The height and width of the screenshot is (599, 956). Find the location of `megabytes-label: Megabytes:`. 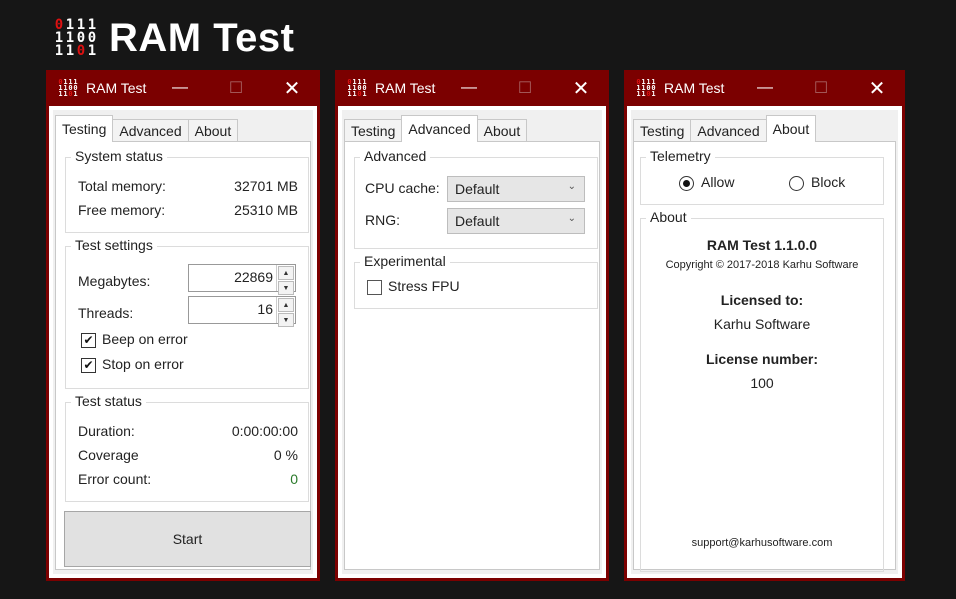

megabytes-label: Megabytes: is located at coordinates (114, 281).